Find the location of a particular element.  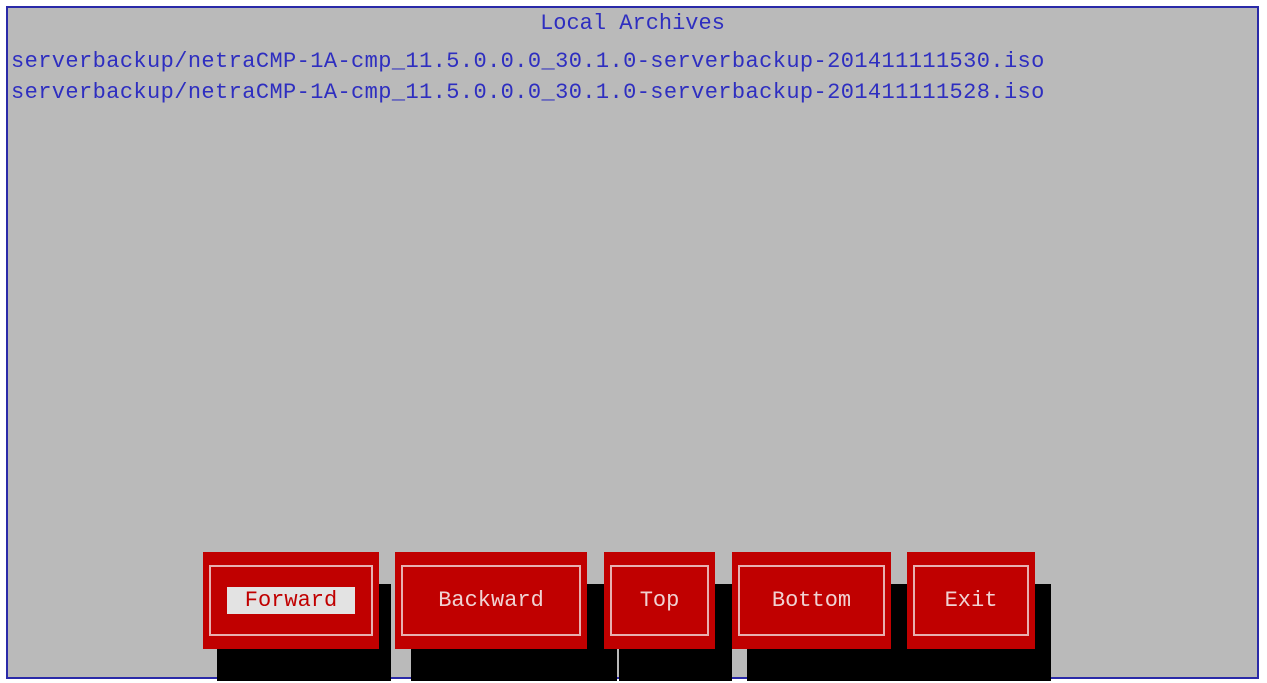

backward-button-label: Backward is located at coordinates (491, 600).